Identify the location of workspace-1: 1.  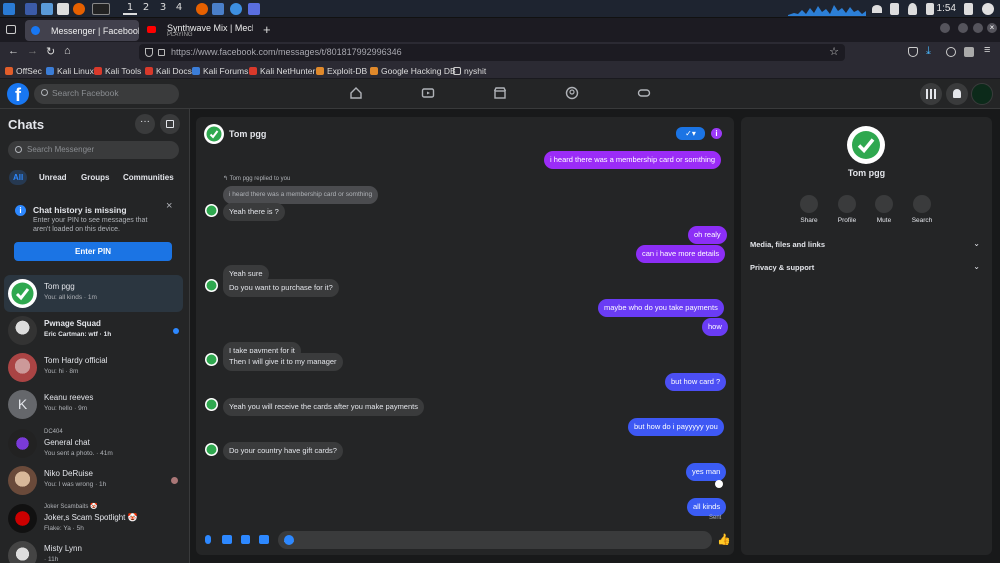
(130, 8).